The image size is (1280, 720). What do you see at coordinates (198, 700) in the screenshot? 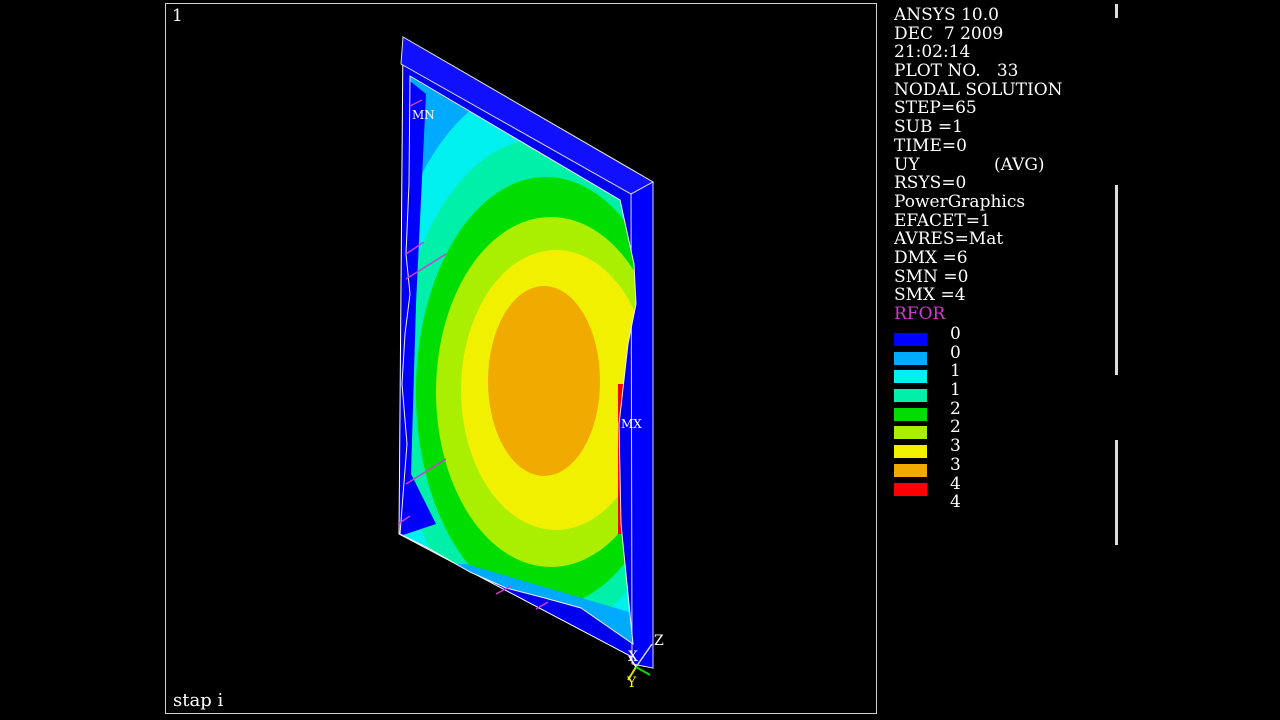
I see `plot-title: stap i` at bounding box center [198, 700].